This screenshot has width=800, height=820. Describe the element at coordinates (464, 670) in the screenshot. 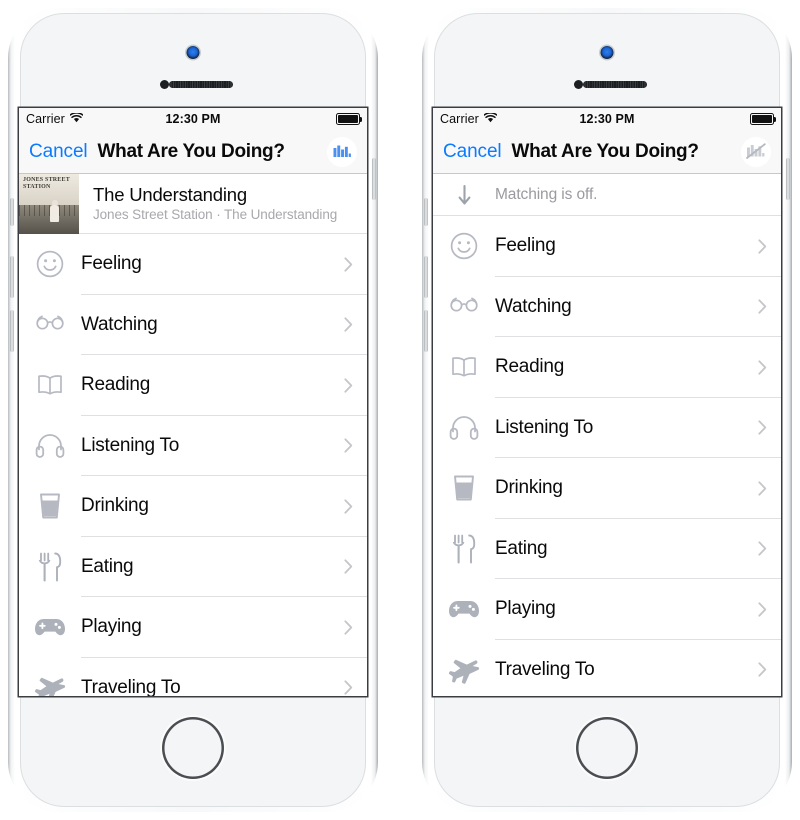

I see `airplane-icon` at that location.